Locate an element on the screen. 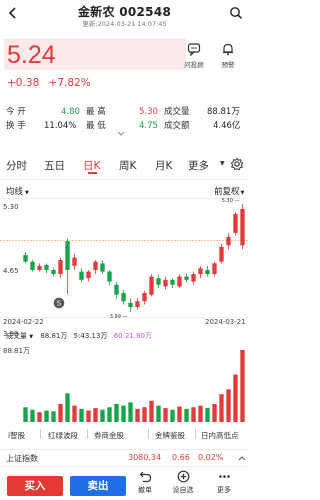 This screenshot has width=320, height=500. cancel-order-button: 撤单 is located at coordinates (145, 482).